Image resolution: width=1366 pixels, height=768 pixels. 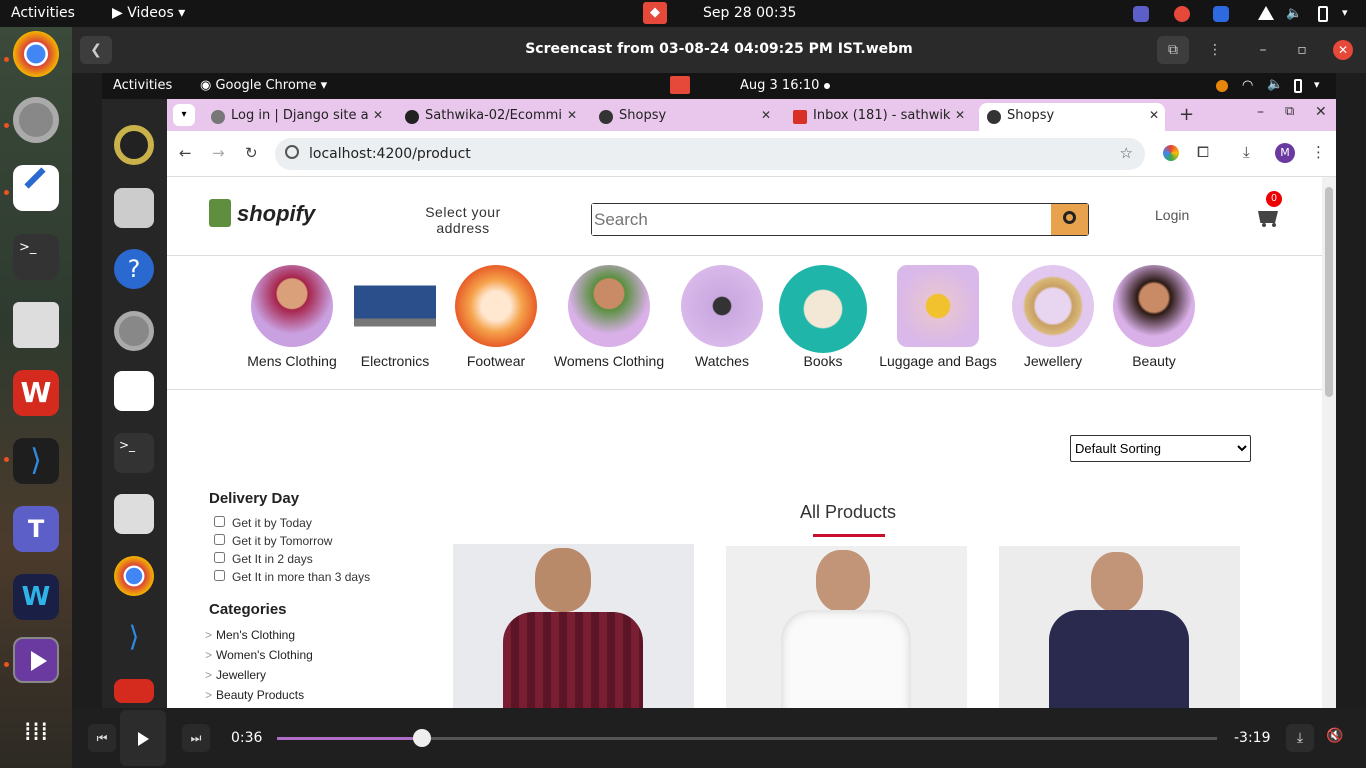 I want to click on back-arrow-icon: ←, so click(x=185, y=153).